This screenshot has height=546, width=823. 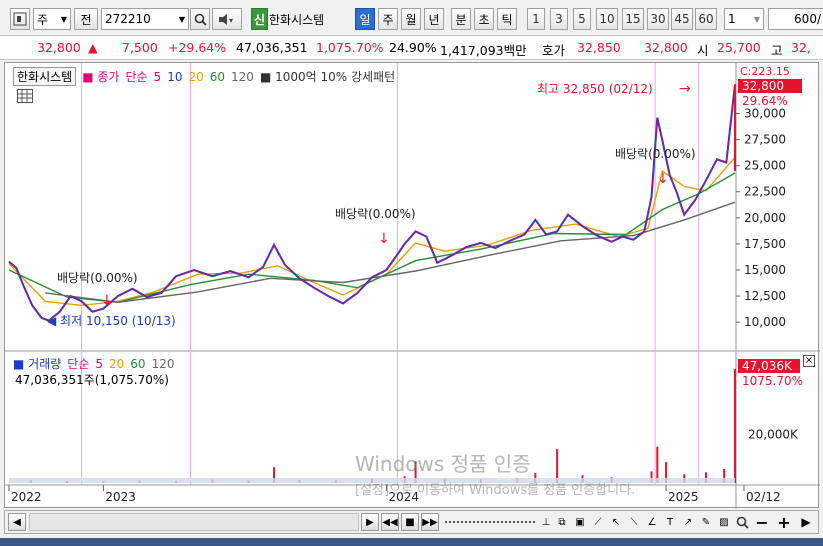 What do you see at coordinates (685, 89) in the screenshot?
I see `high-arrow-icon: →` at bounding box center [685, 89].